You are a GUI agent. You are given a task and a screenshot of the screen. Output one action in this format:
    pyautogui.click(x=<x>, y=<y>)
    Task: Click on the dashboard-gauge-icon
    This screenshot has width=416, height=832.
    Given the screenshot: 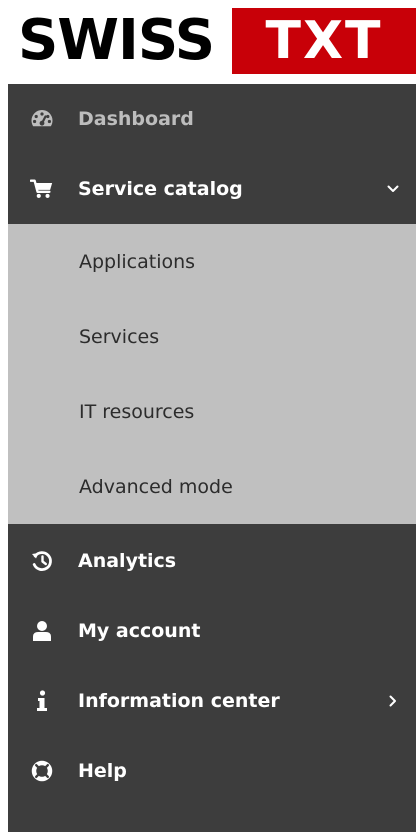 What is the action you would take?
    pyautogui.click(x=42, y=119)
    